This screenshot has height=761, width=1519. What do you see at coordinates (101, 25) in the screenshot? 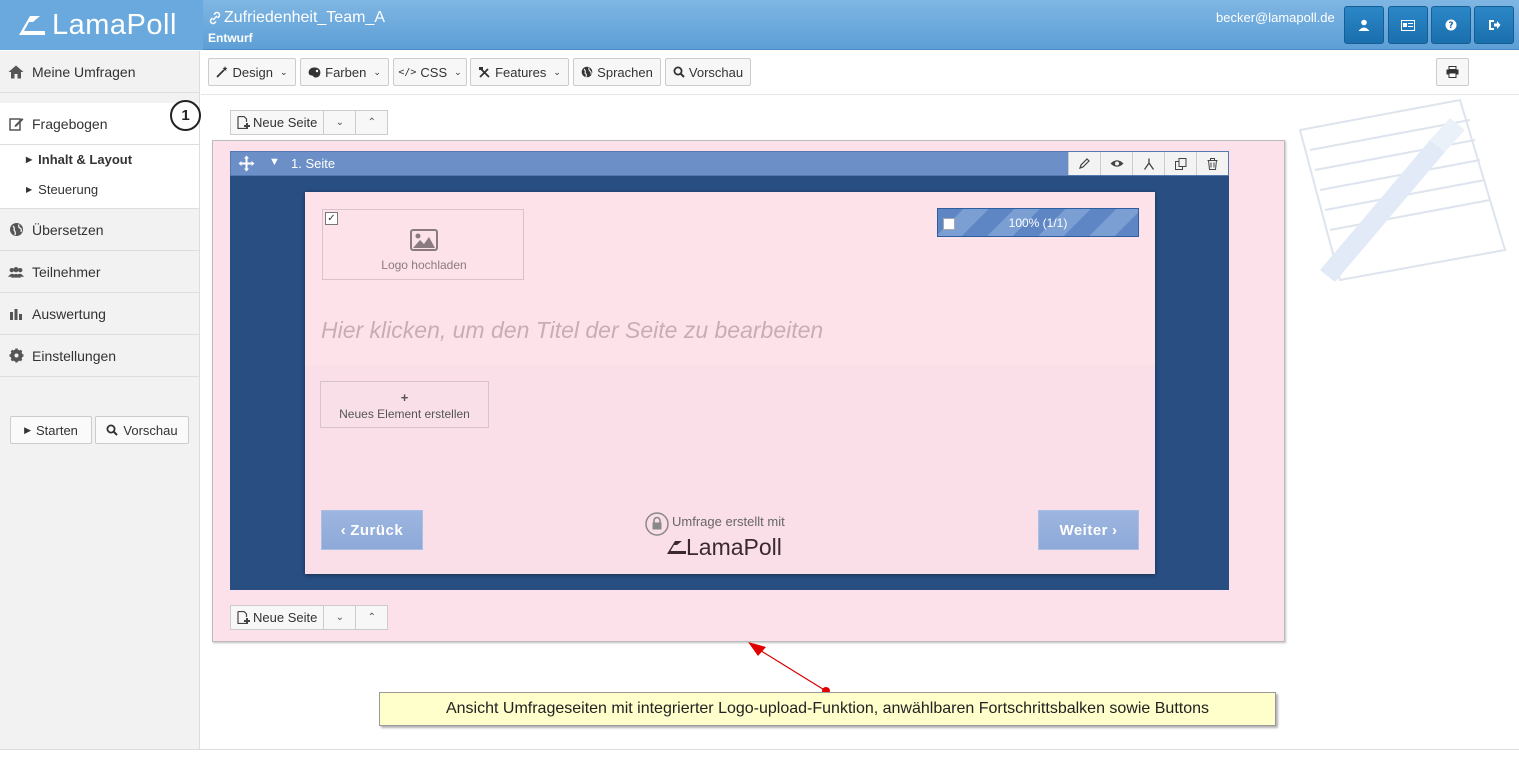
I see `brand-logo: LamaPoll` at bounding box center [101, 25].